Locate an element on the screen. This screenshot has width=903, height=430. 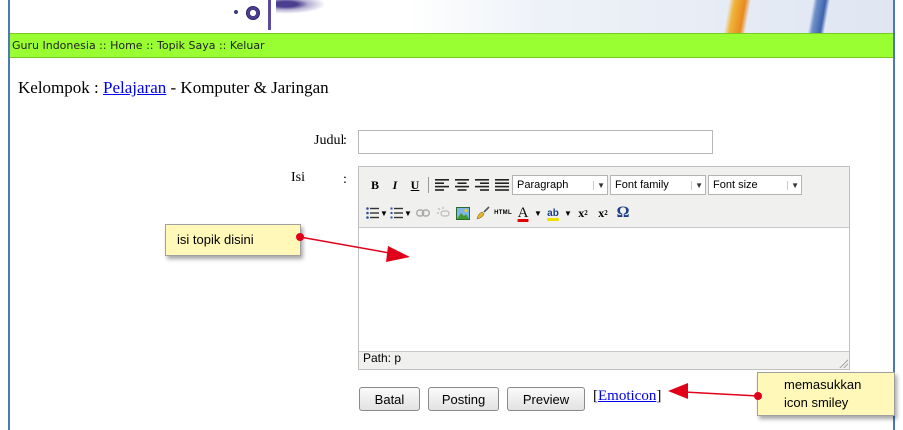
header-banner is located at coordinates (451, 16).